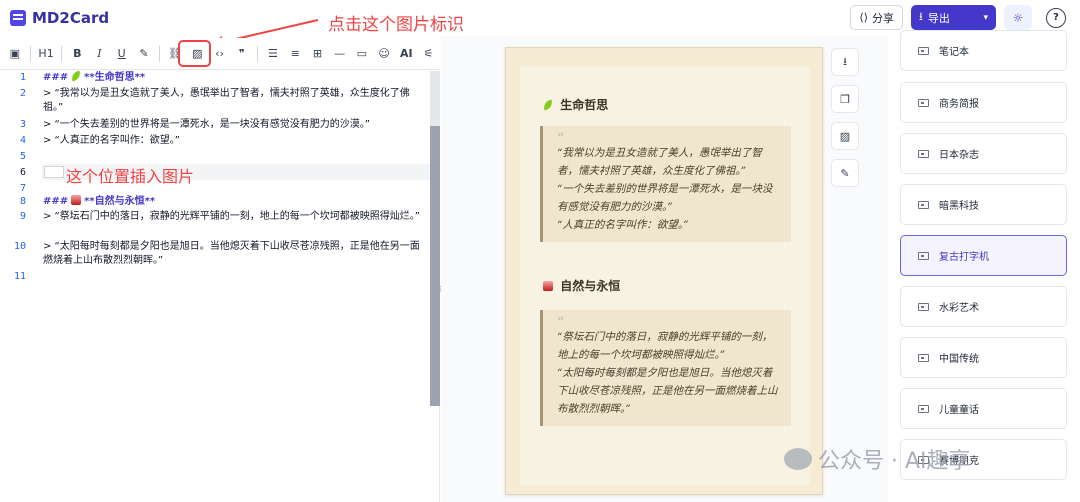 The width and height of the screenshot is (1080, 502). Describe the element at coordinates (877, 459) in the screenshot. I see `watermark: 公众号 · AI趣享` at that location.